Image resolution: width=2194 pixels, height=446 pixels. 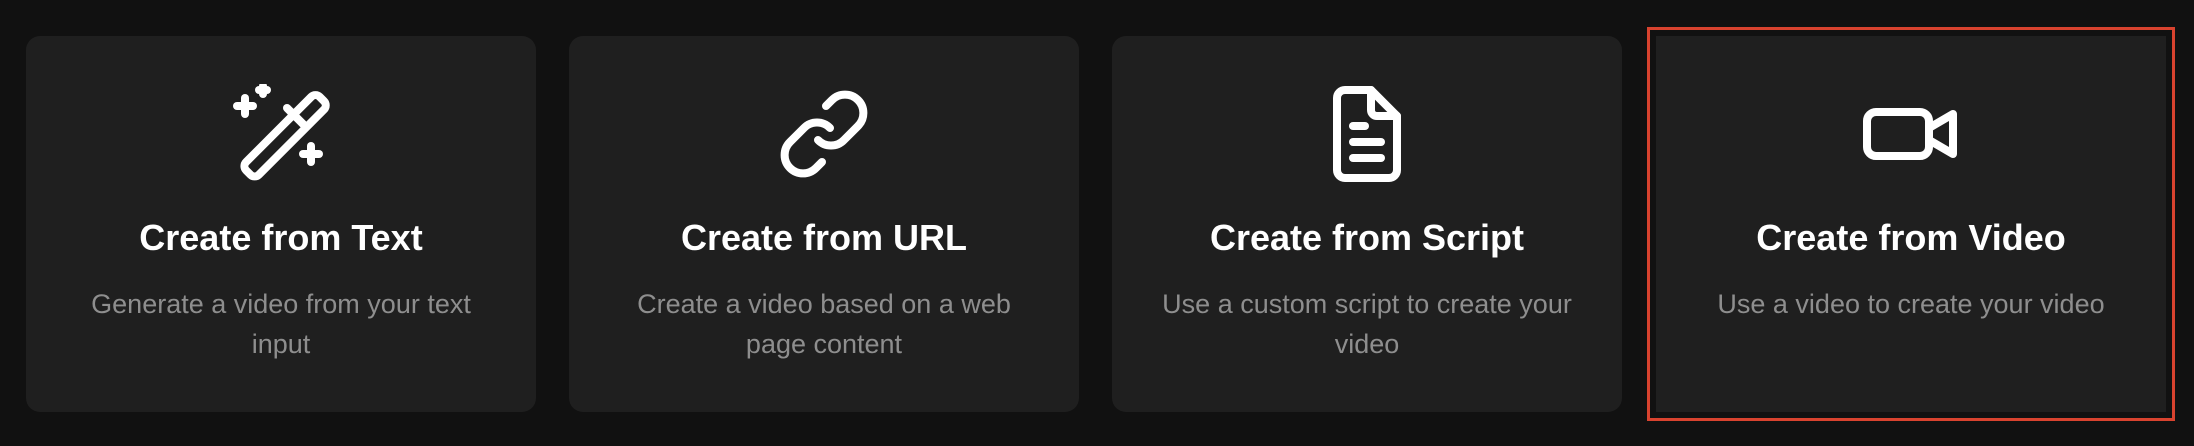 What do you see at coordinates (1367, 134) in the screenshot?
I see `document-icon` at bounding box center [1367, 134].